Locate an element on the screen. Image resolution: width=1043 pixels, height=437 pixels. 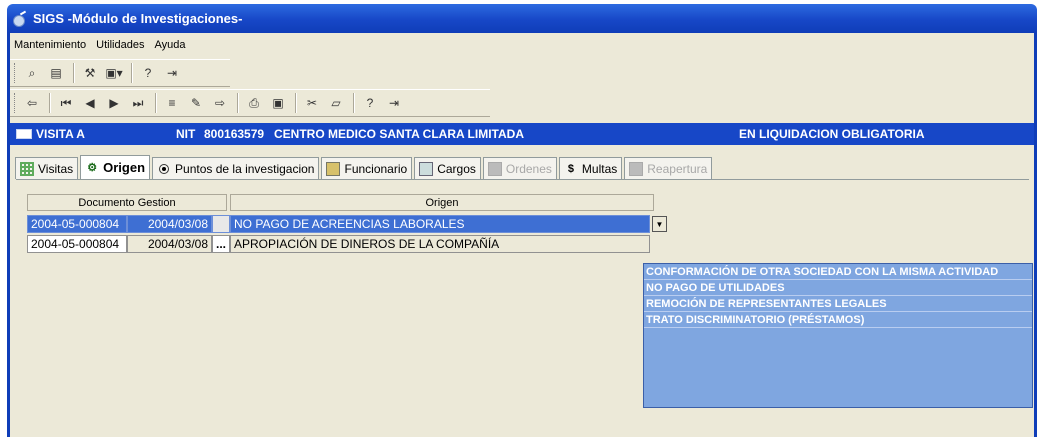
origen-cell: APROPIACIÓN DE DINEROS DE LA COMPAÑÍA is located at coordinates (440, 244).